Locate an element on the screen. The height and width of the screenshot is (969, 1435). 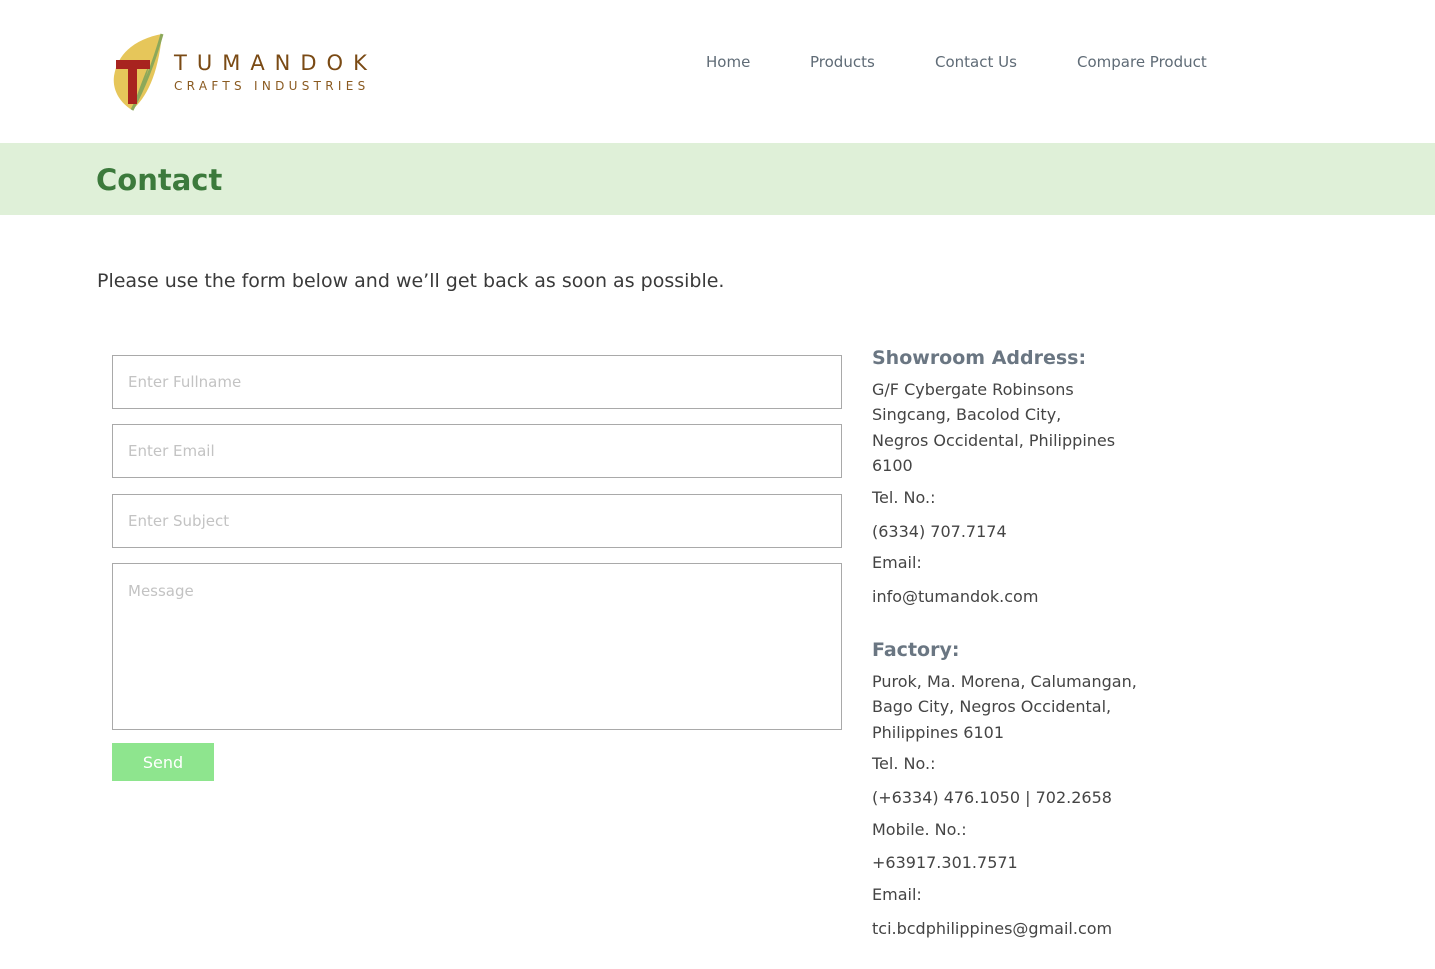
brand-subtitle: CRAFTS INDUSTRIES is located at coordinates (272, 86).